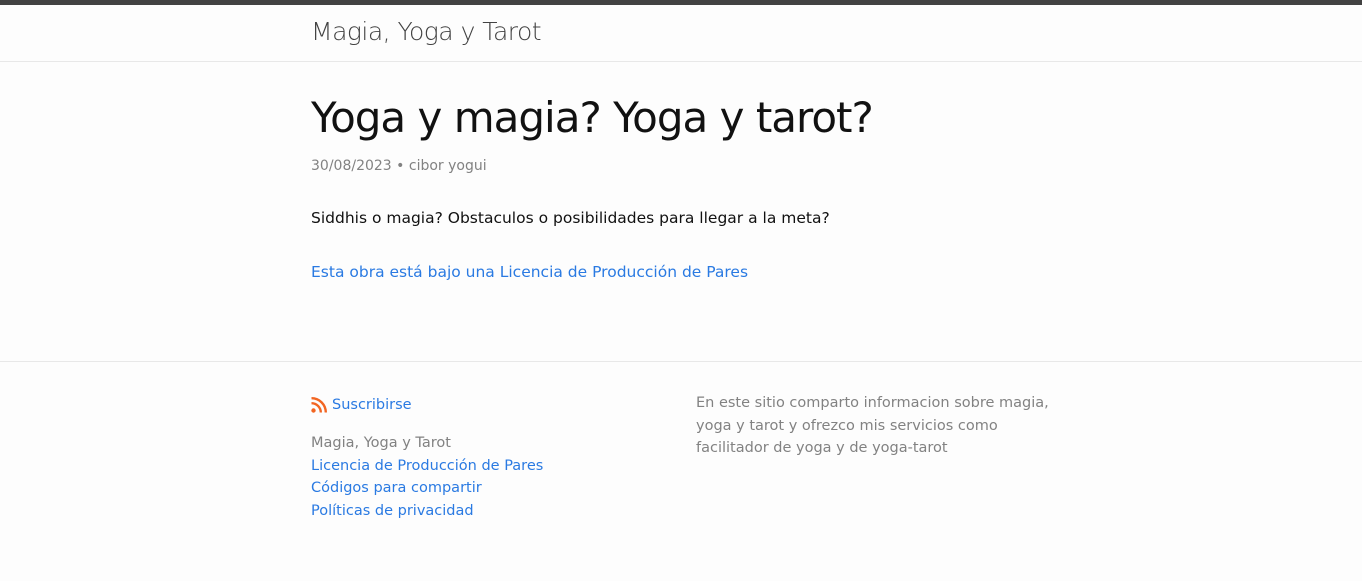  Describe the element at coordinates (496, 405) in the screenshot. I see `subscribe-row: Suscribirse` at that location.